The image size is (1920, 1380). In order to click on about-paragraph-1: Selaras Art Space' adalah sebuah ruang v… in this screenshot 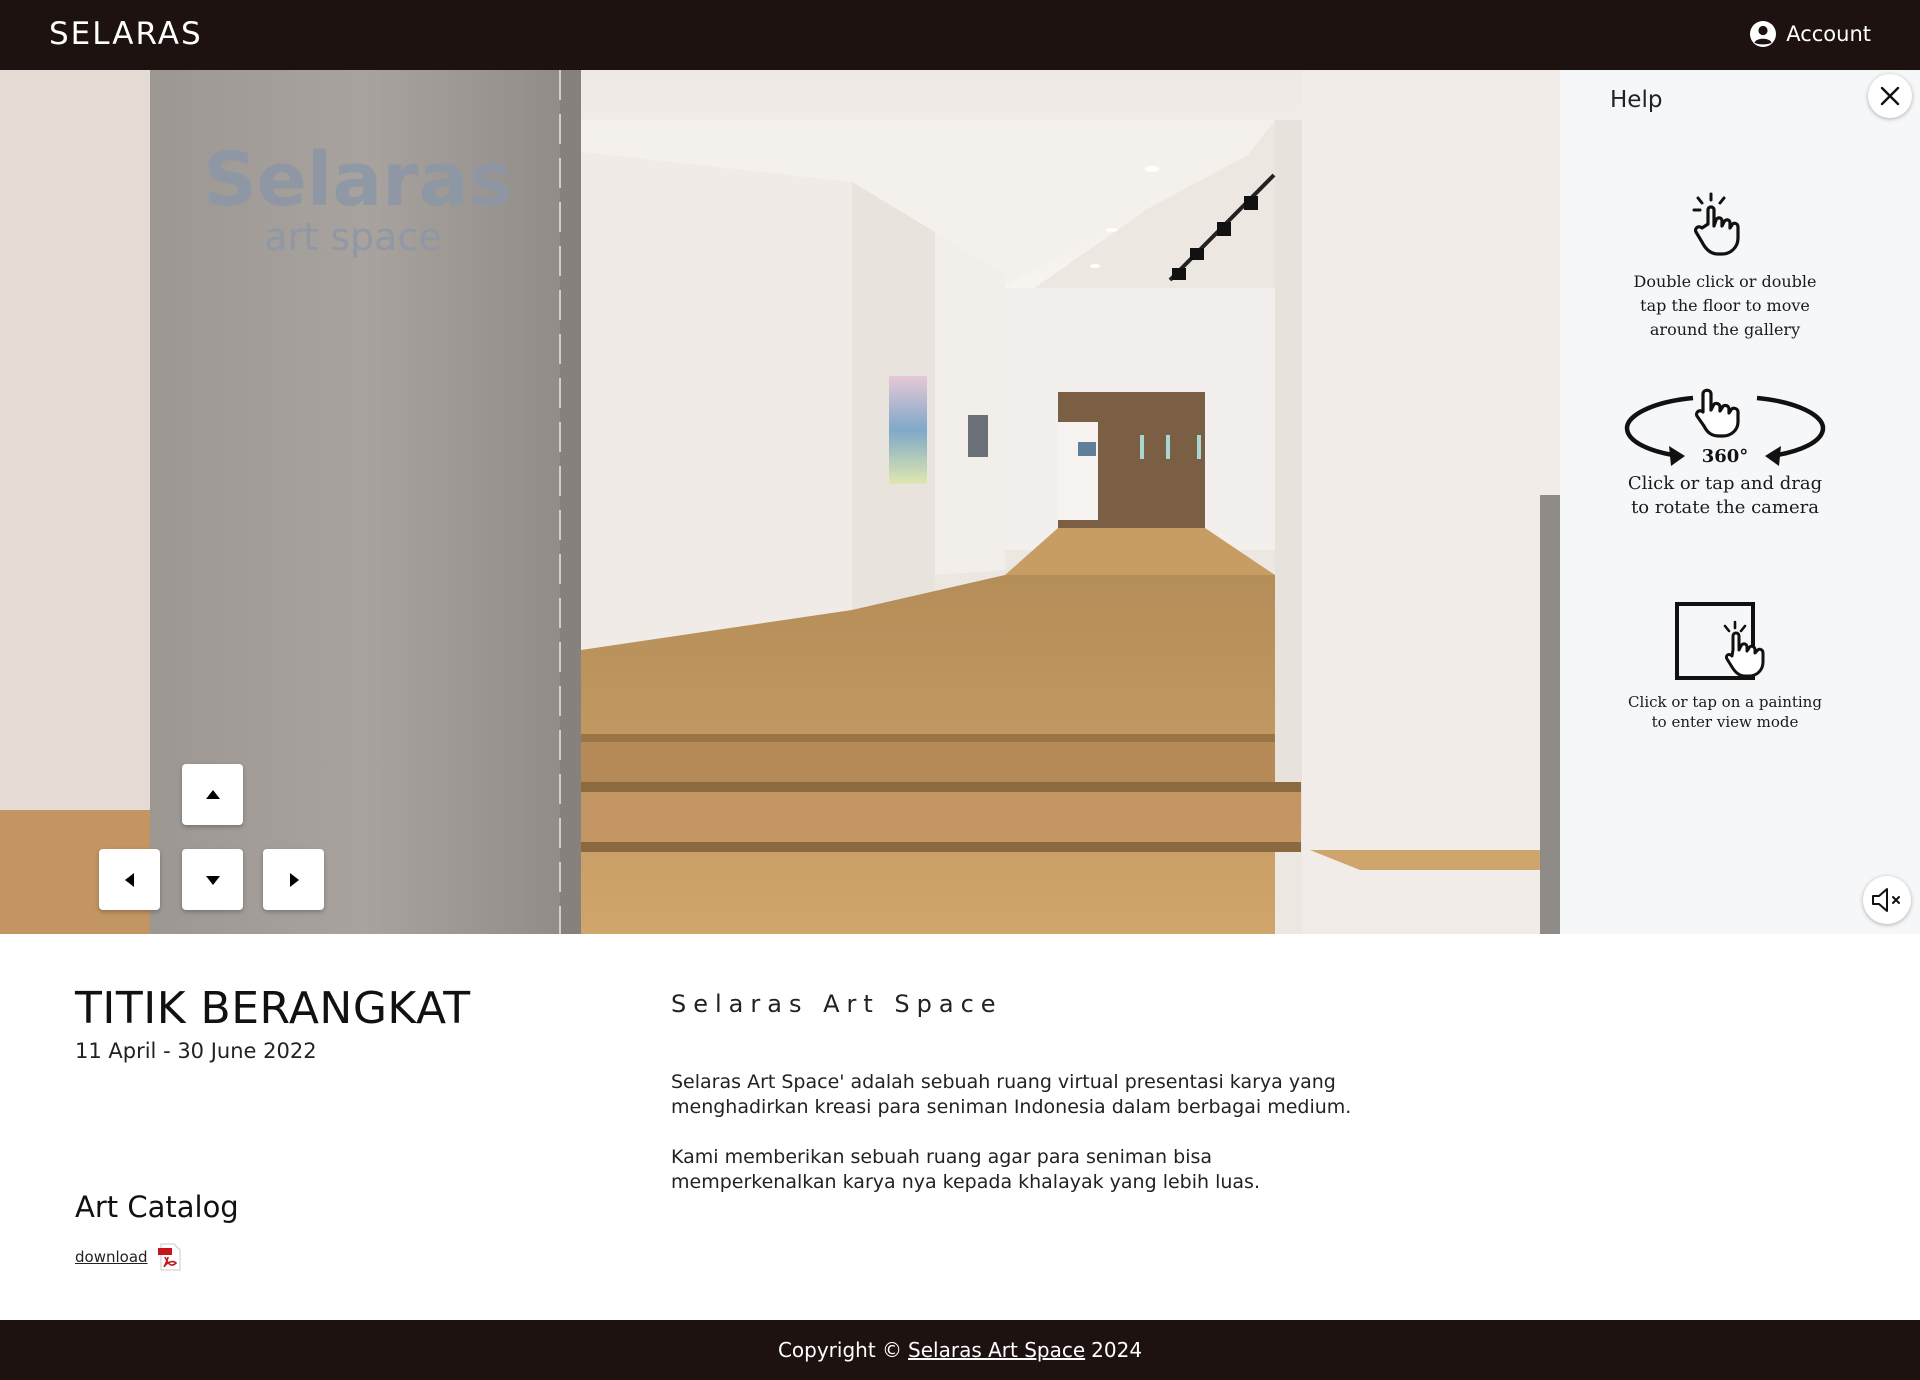, I will do `click(1011, 1094)`.